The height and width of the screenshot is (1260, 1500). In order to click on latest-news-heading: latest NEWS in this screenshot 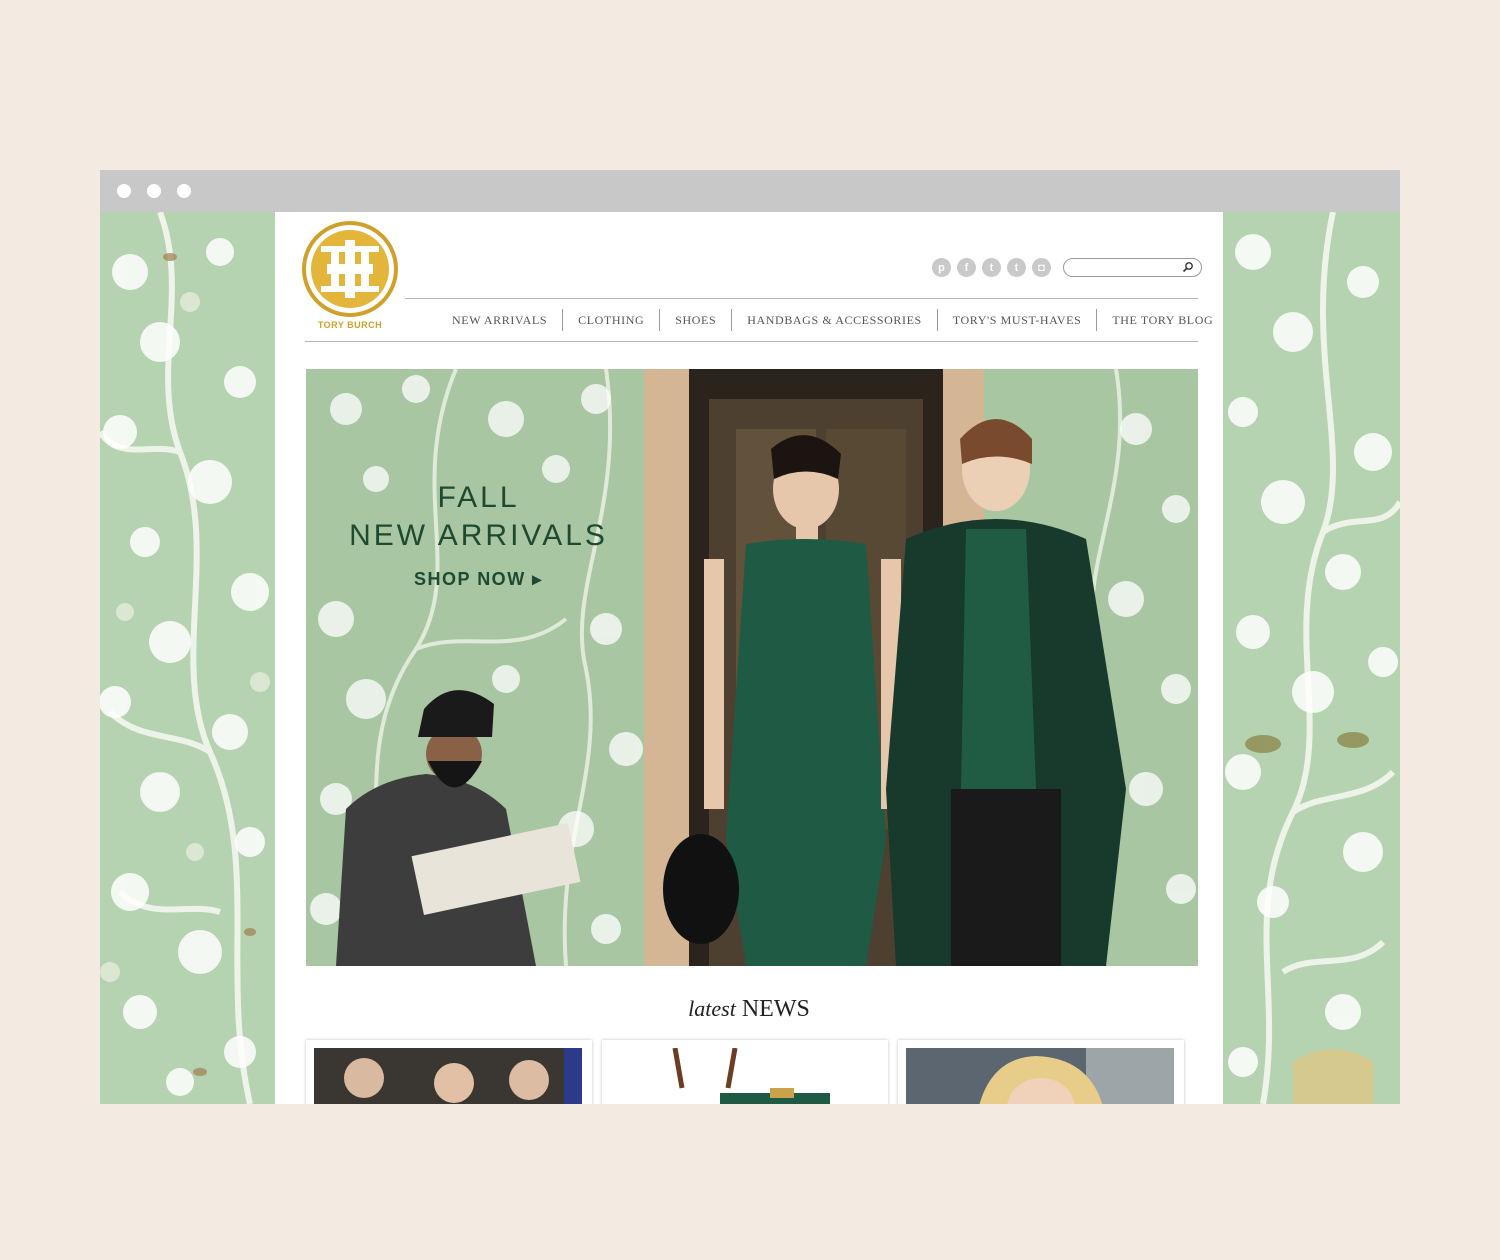, I will do `click(749, 1009)`.